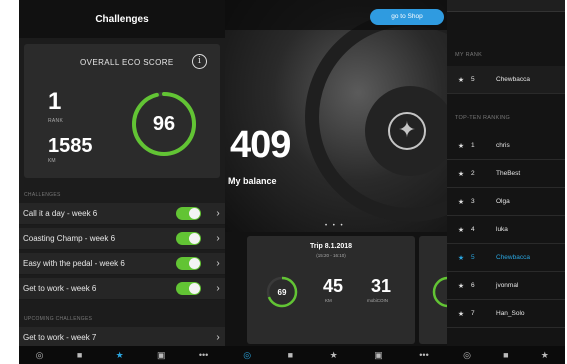 The width and height of the screenshot is (567, 364). What do you see at coordinates (122, 239) in the screenshot?
I see `challenge-row: Coasting Champ - week 6 ›` at bounding box center [122, 239].